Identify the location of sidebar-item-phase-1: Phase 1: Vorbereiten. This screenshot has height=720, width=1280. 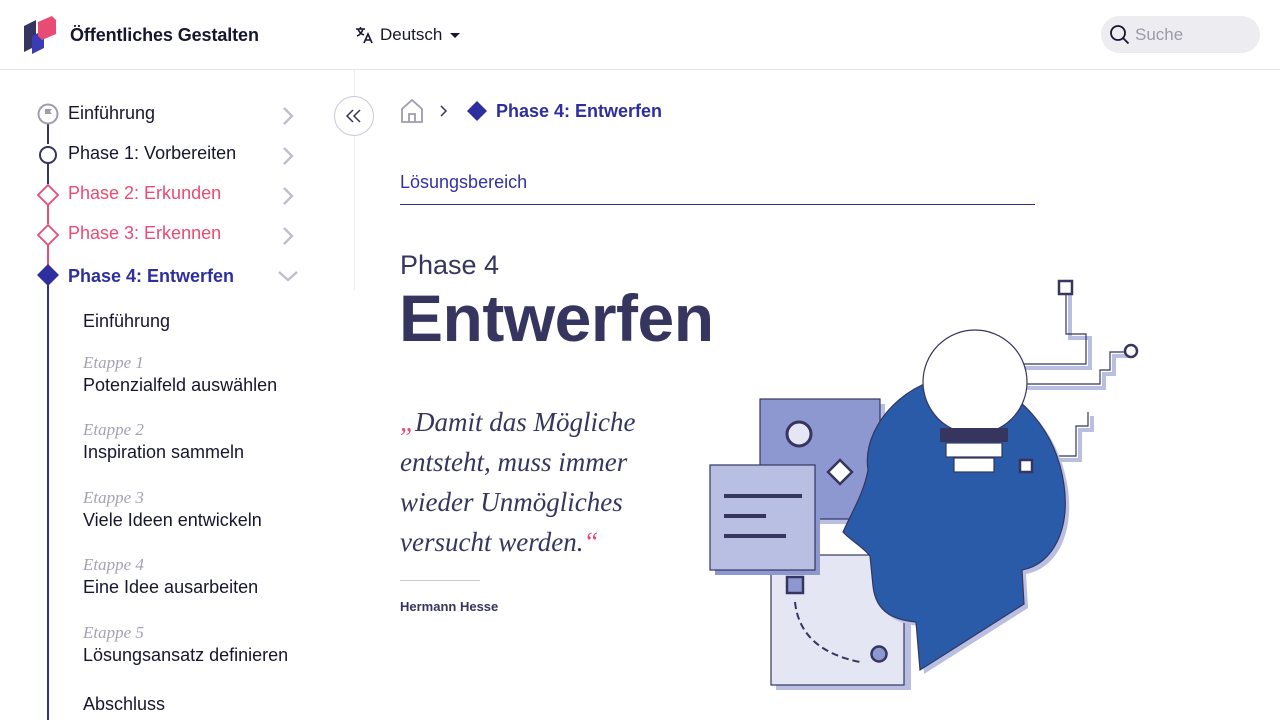
(152, 153).